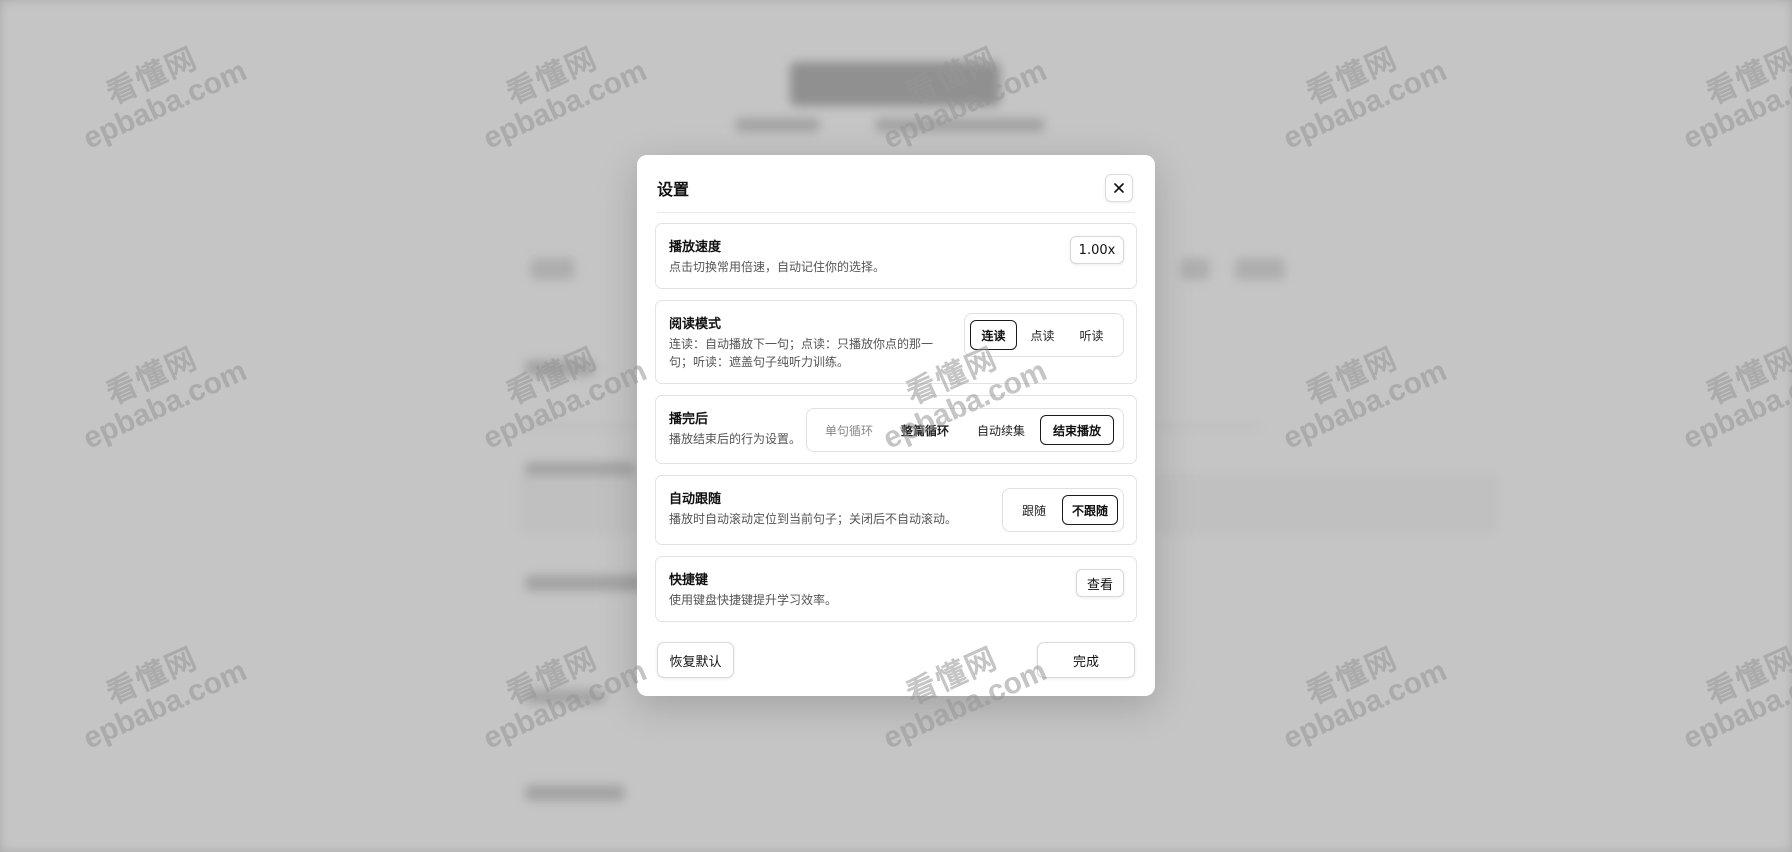  Describe the element at coordinates (1100, 583) in the screenshot. I see `view-shortcuts-button: 查看` at that location.